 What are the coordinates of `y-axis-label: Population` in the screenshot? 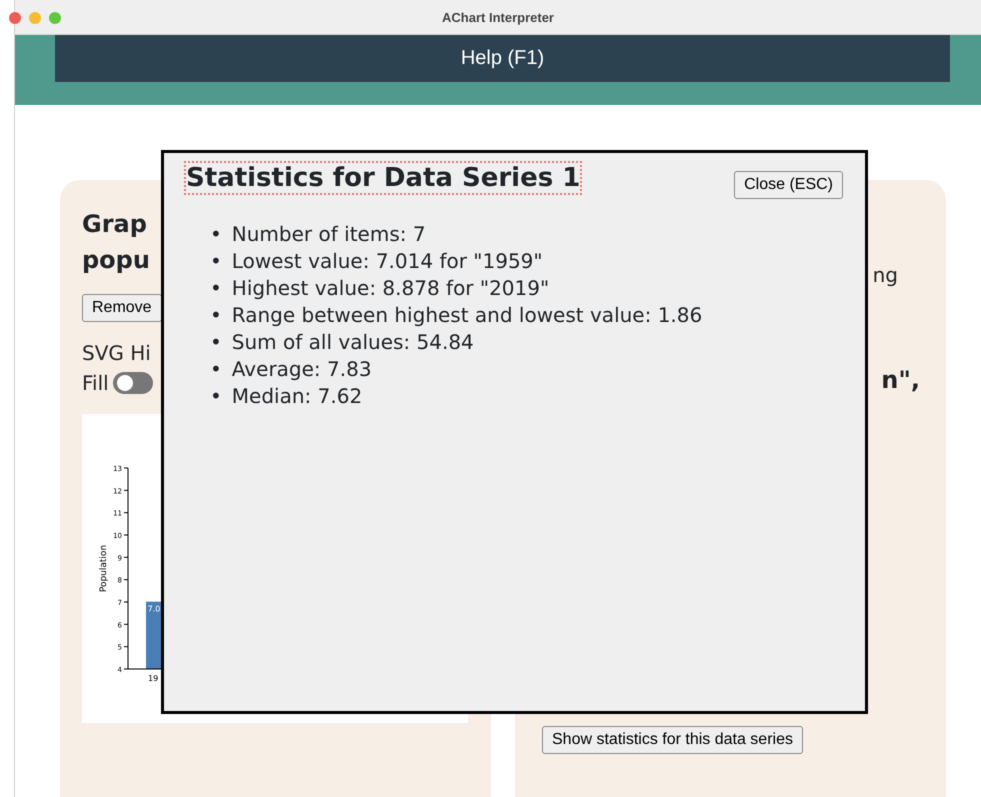 It's located at (104, 568).